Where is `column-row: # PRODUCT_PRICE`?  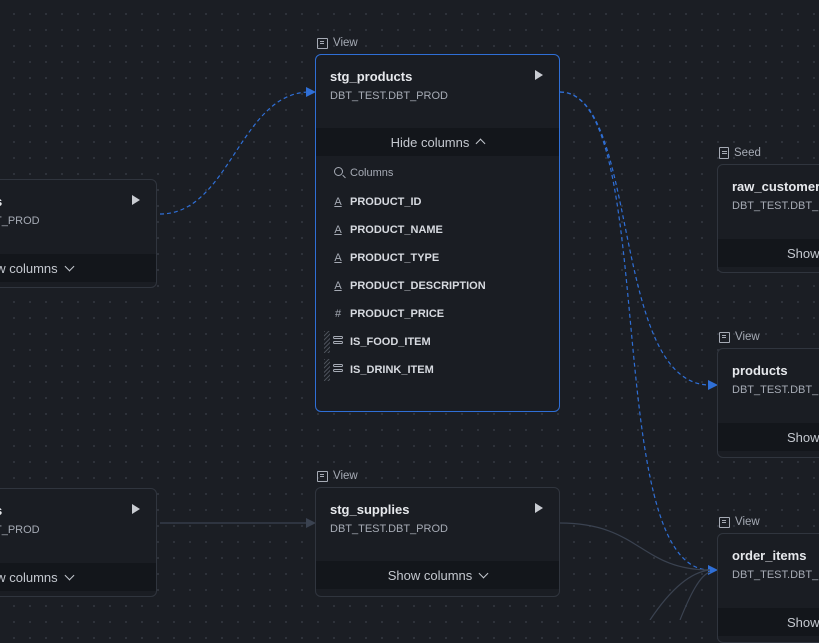 column-row: # PRODUCT_PRICE is located at coordinates (437, 314).